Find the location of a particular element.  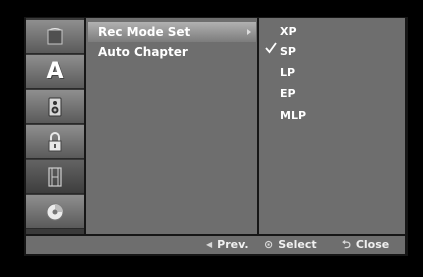

close-label: Close is located at coordinates (372, 244).